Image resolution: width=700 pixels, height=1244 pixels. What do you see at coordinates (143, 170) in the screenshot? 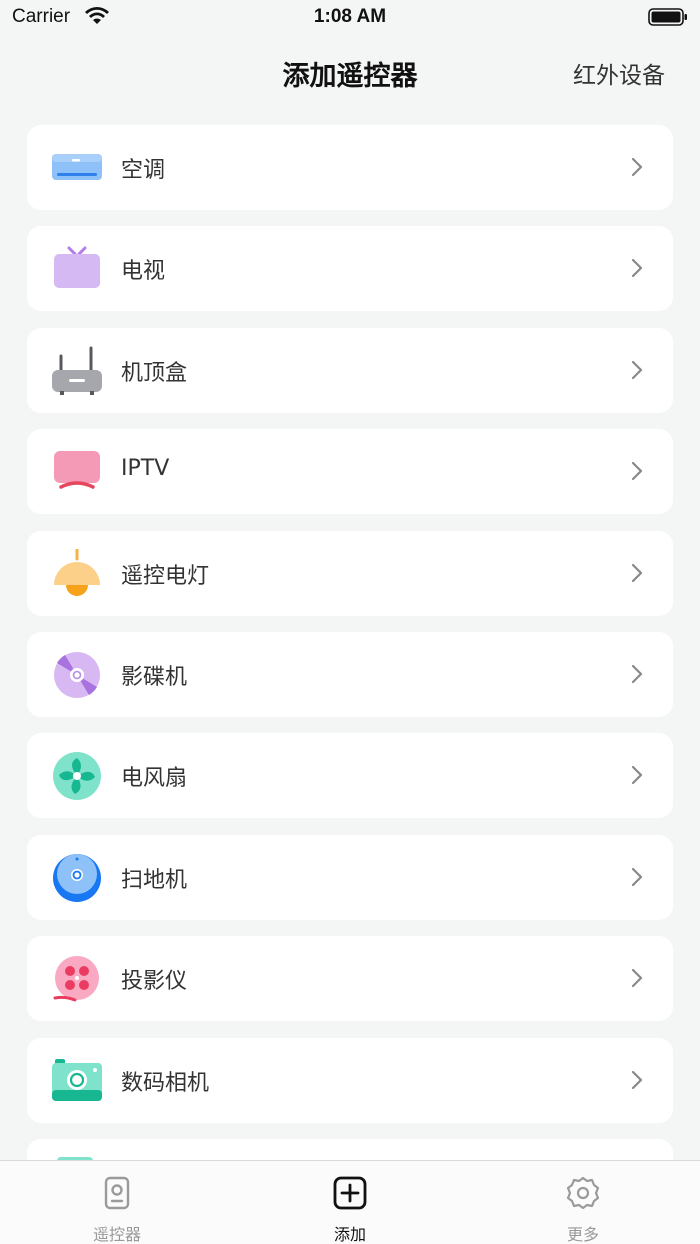
I see `device-label: 空调` at bounding box center [143, 170].